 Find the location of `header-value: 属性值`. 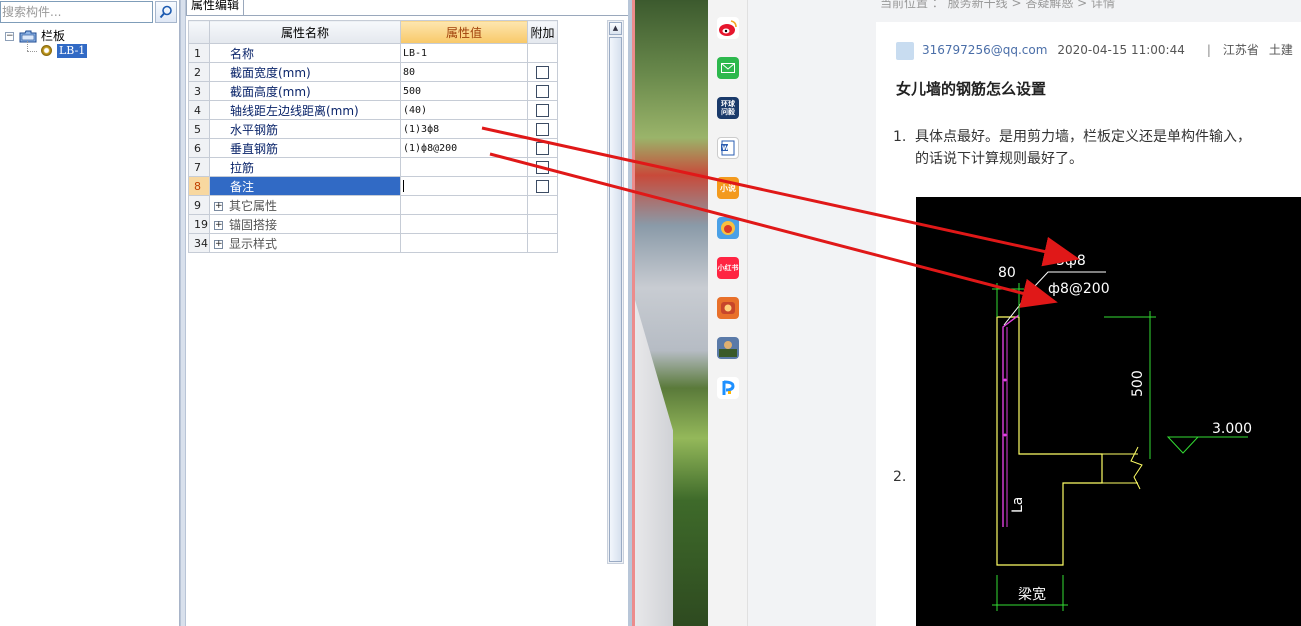

header-value: 属性值 is located at coordinates (464, 32).